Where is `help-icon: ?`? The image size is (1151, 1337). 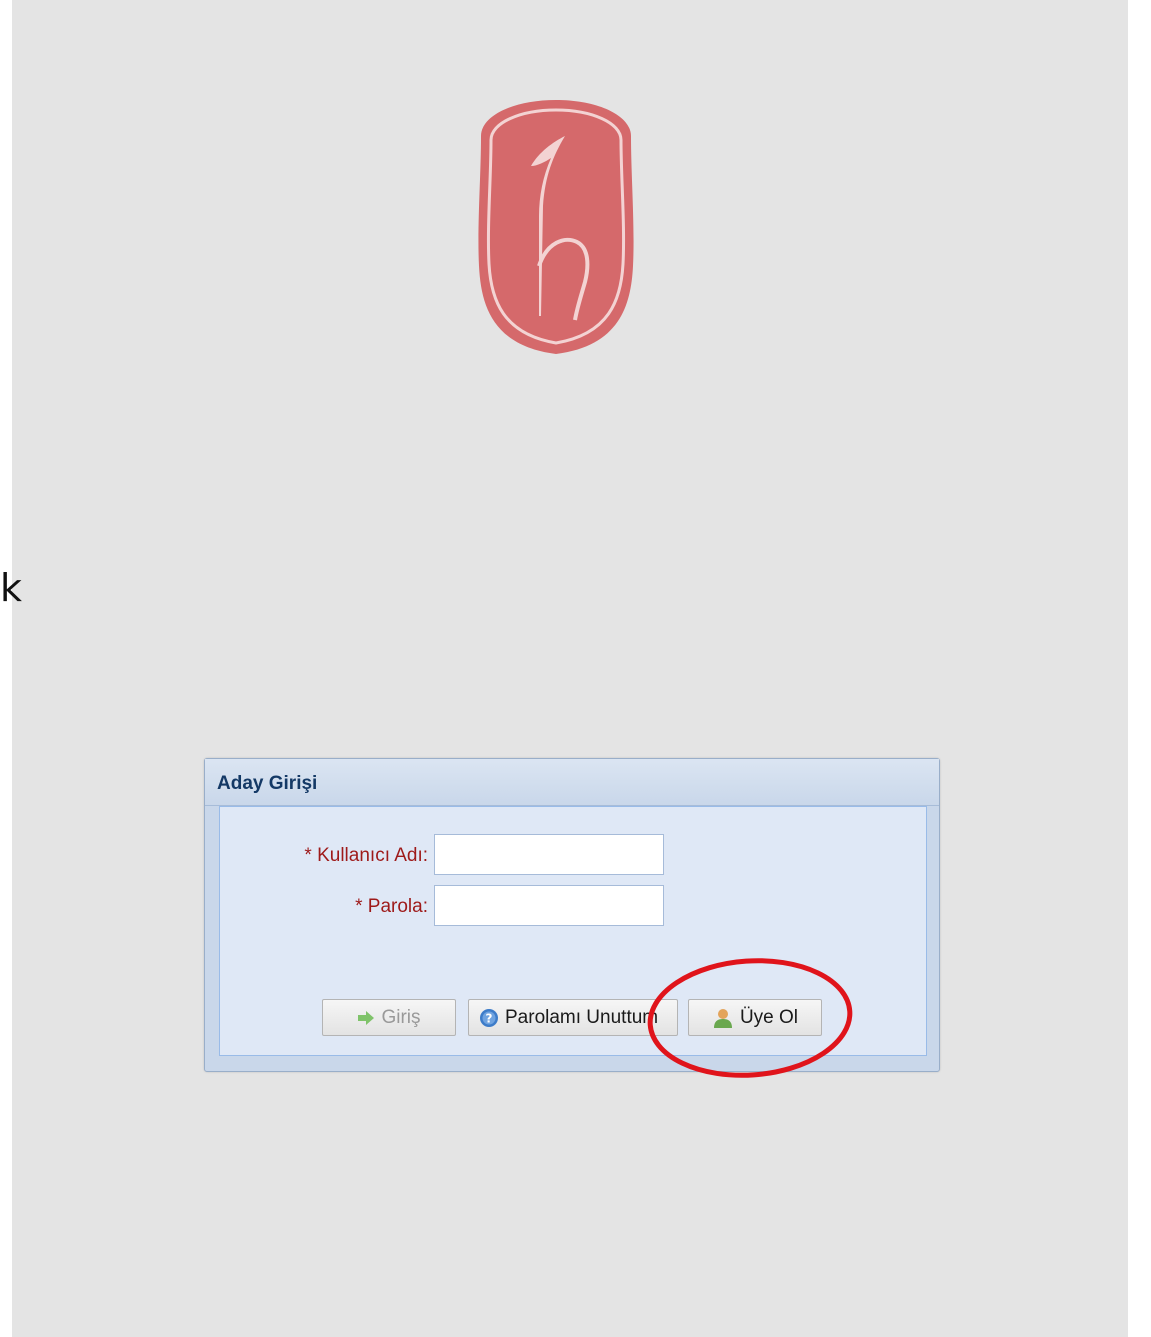
help-icon: ? is located at coordinates (489, 1018).